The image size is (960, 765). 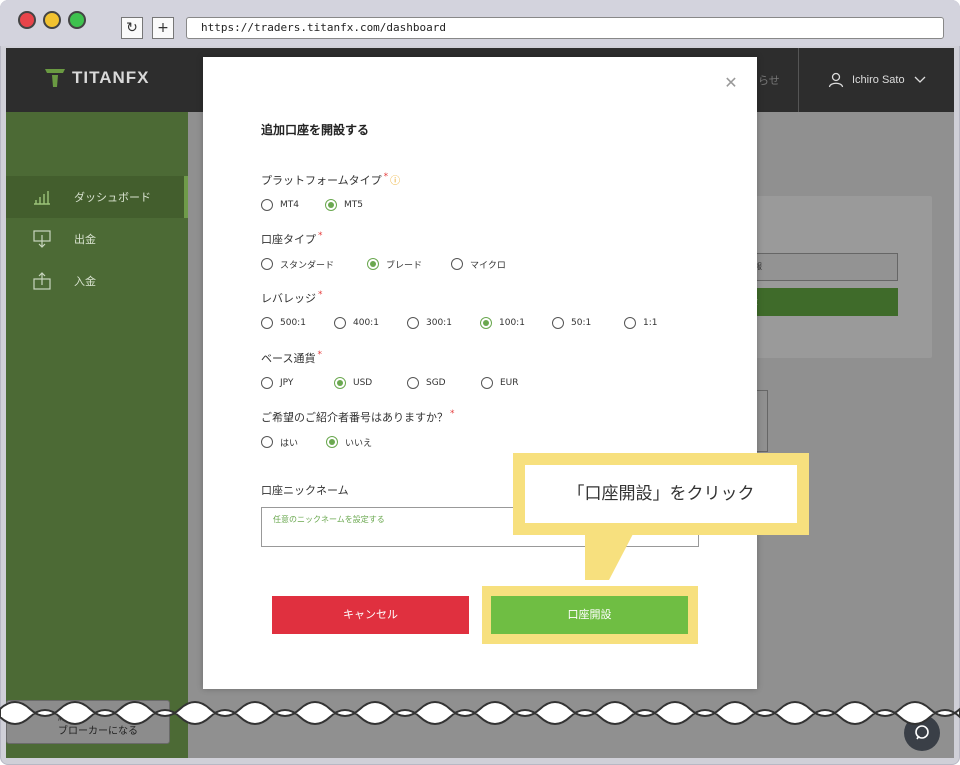 I want to click on platform-label: プラットフォームタイプ * ⓘ, so click(x=331, y=179).